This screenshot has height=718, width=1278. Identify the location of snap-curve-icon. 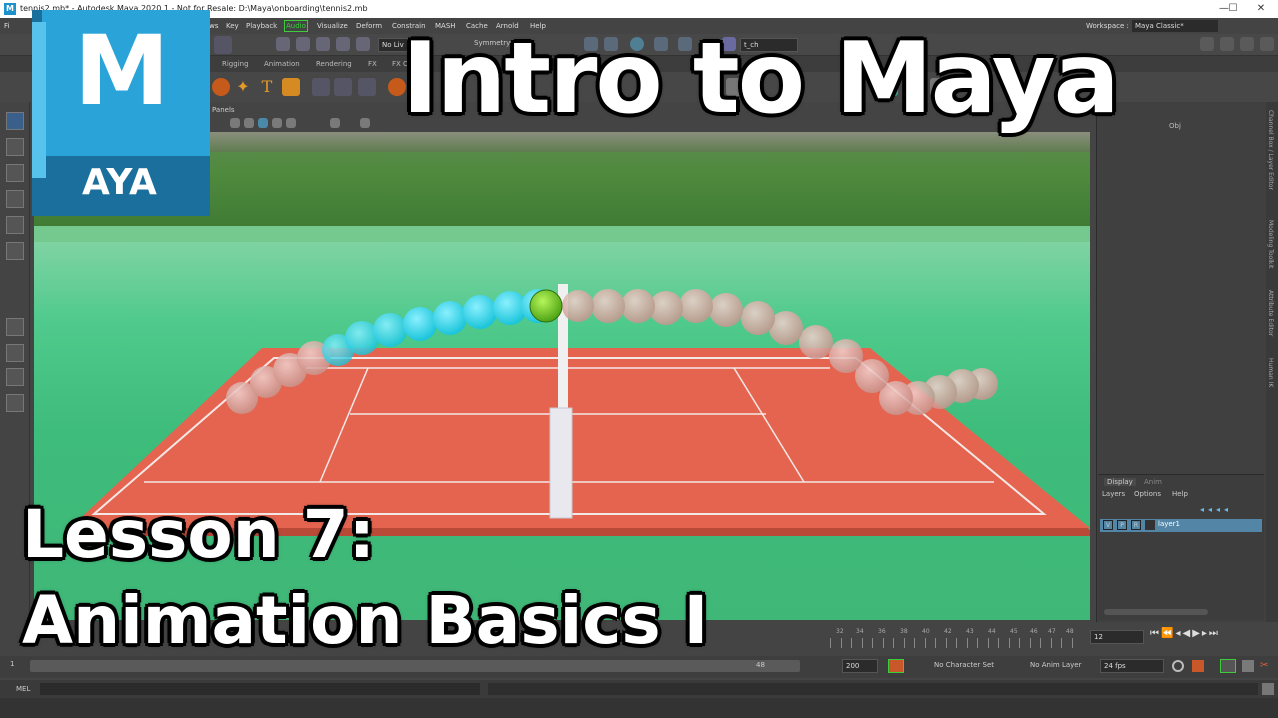
(303, 44).